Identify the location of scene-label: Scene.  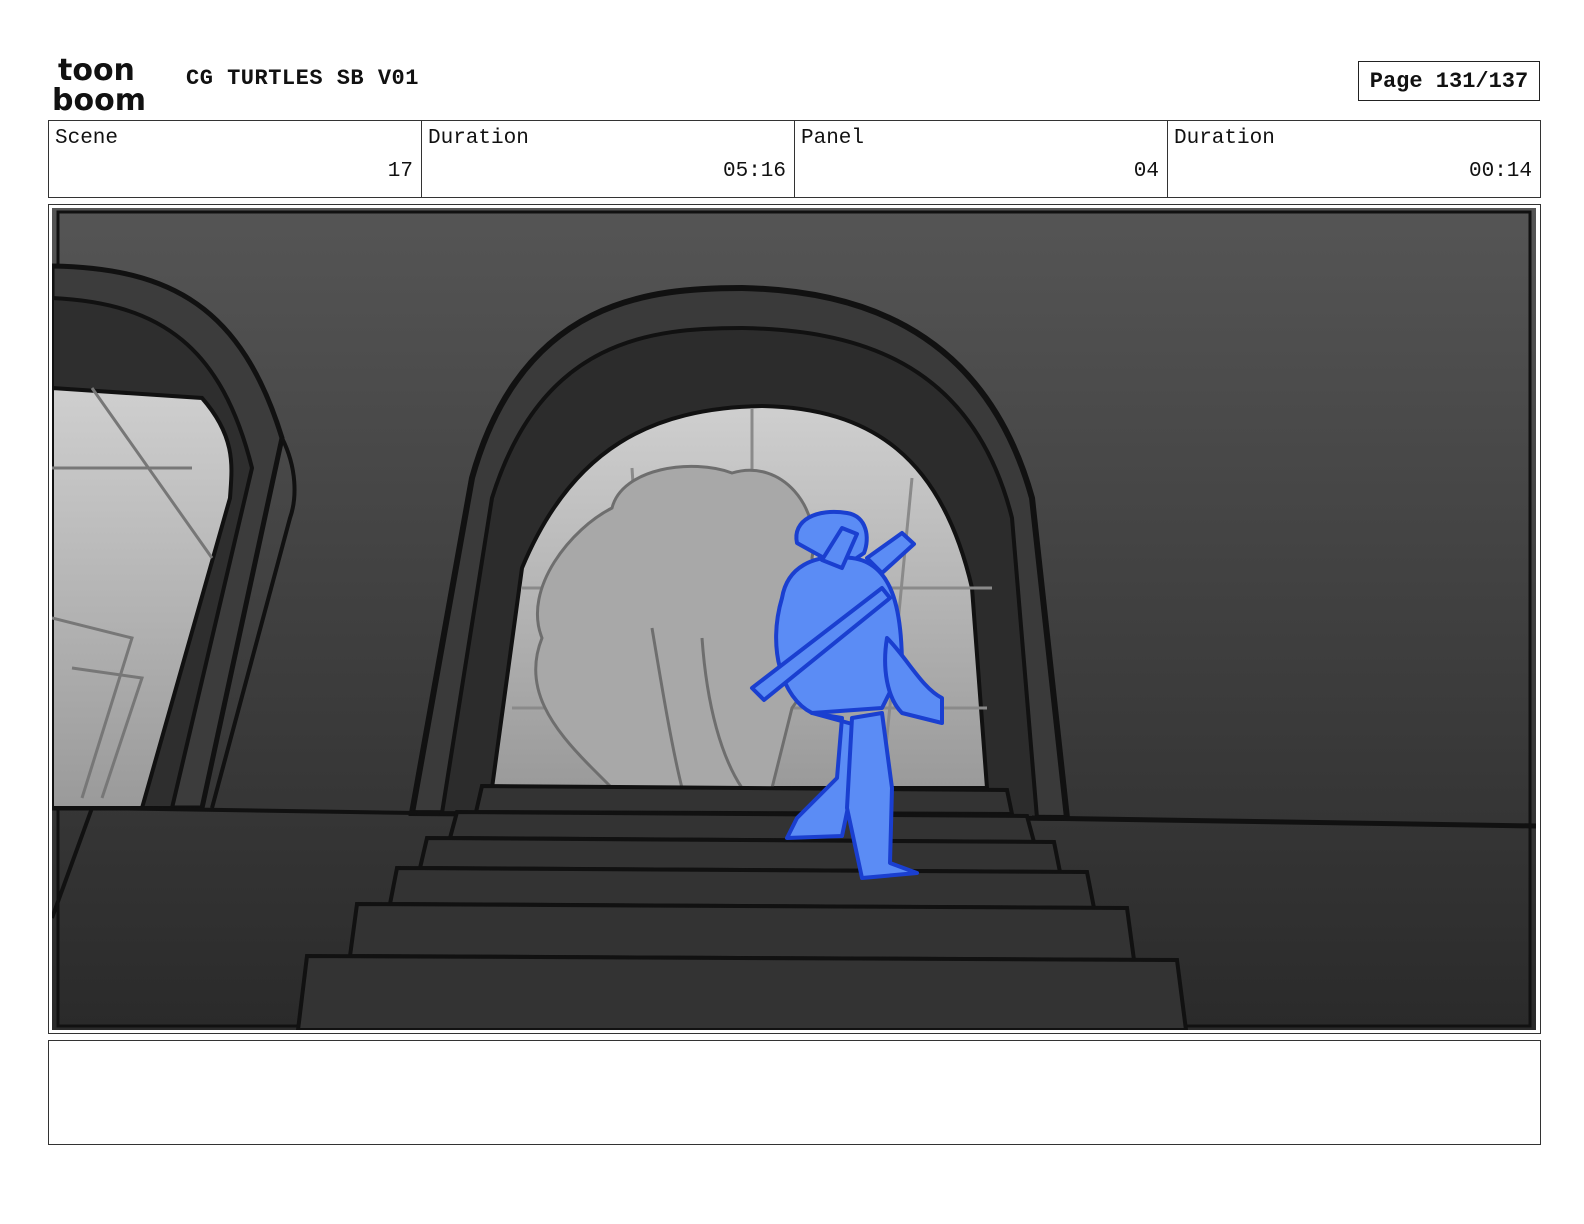
(87, 138).